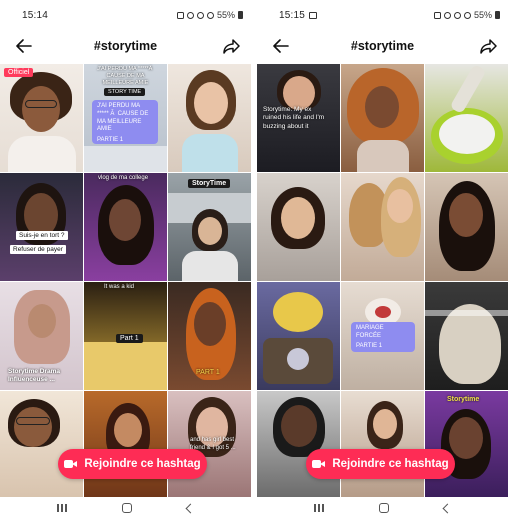 The height and width of the screenshot is (519, 508). What do you see at coordinates (19, 72) in the screenshot?
I see `official-badge: Officiel` at bounding box center [19, 72].